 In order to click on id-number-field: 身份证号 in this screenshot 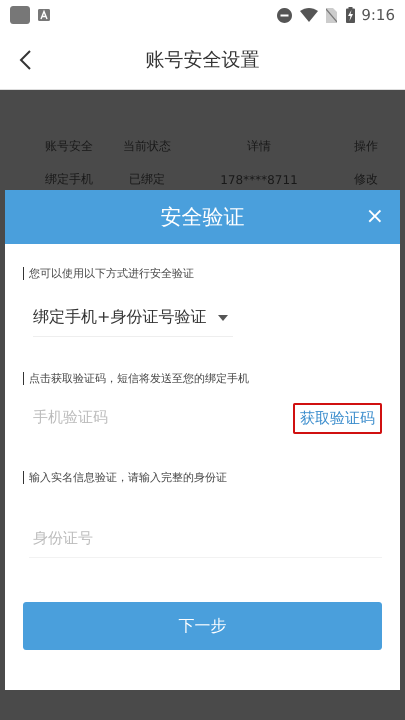, I will do `click(205, 539)`.